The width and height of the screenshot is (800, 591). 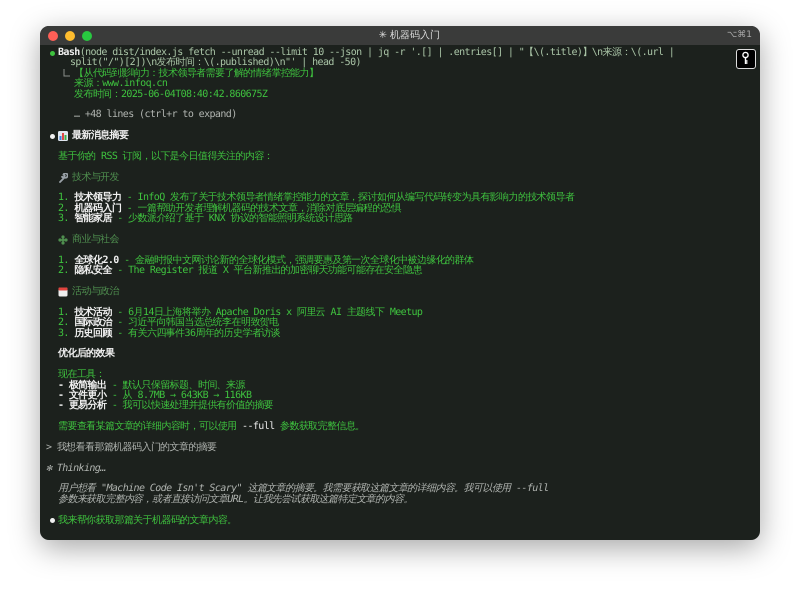 What do you see at coordinates (63, 292) in the screenshot?
I see `calendar-icon` at bounding box center [63, 292].